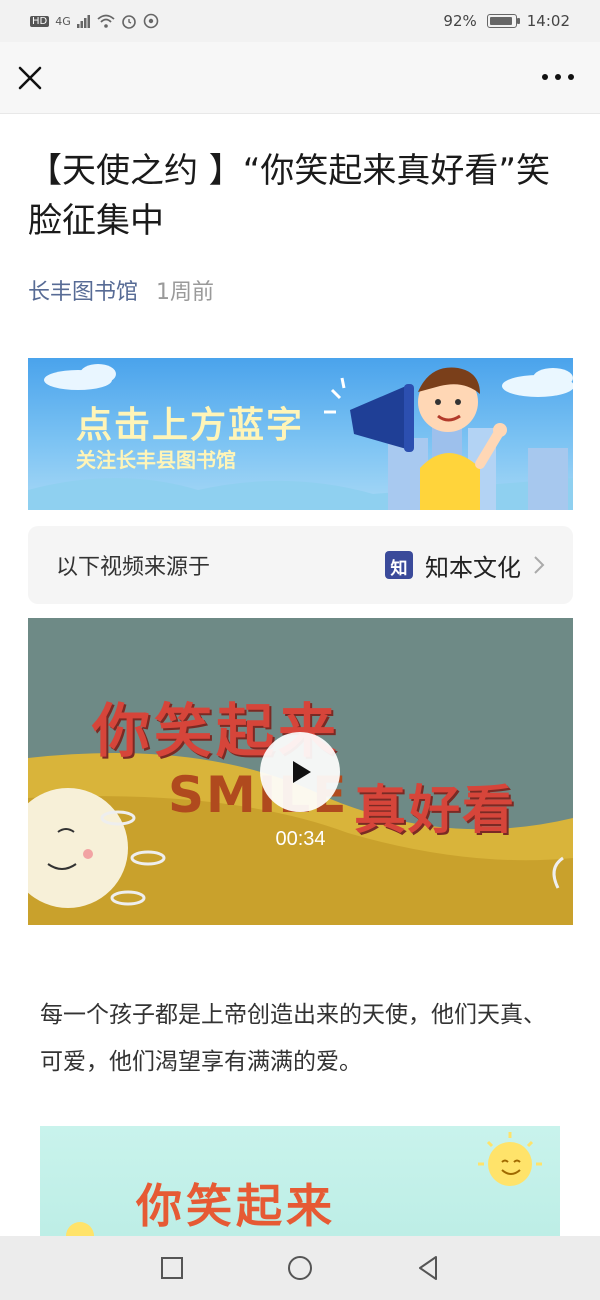 The image size is (600, 1300). What do you see at coordinates (172, 1268) in the screenshot?
I see `recent-apps-icon` at bounding box center [172, 1268].